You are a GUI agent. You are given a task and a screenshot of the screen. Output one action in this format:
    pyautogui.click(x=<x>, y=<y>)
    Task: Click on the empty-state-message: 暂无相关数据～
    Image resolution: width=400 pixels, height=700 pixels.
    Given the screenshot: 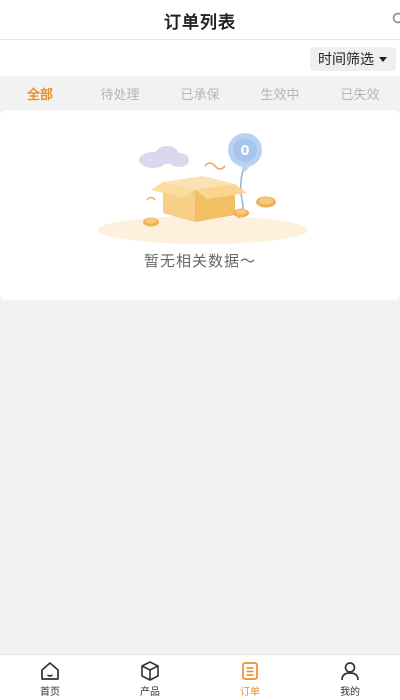 What is the action you would take?
    pyautogui.click(x=199, y=261)
    